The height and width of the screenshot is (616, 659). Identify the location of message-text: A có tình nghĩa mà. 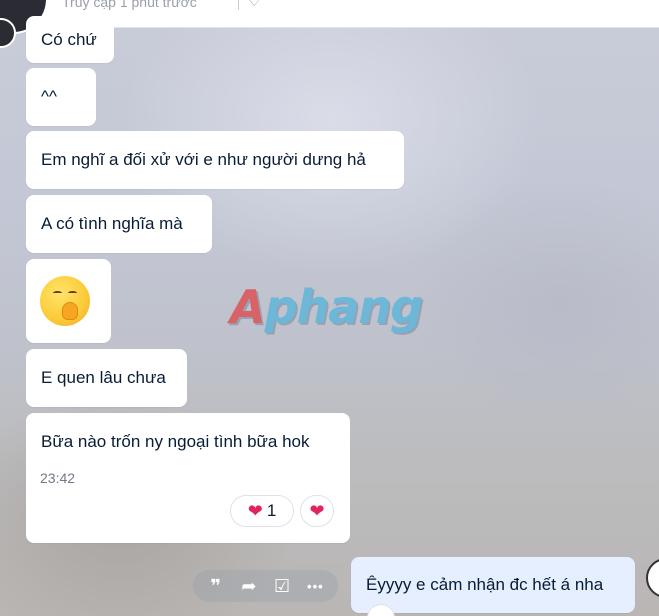
(112, 223).